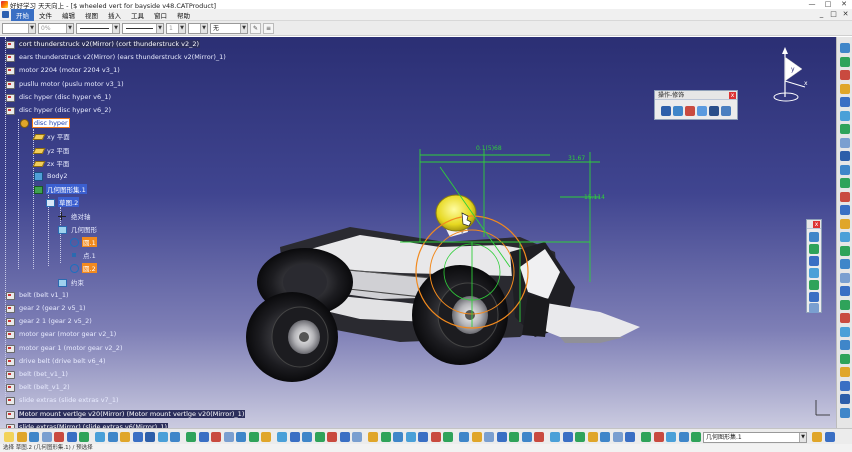 This screenshot has width=852, height=452. What do you see at coordinates (814, 266) in the screenshot?
I see `floating-toolbar-right: x` at bounding box center [814, 266].